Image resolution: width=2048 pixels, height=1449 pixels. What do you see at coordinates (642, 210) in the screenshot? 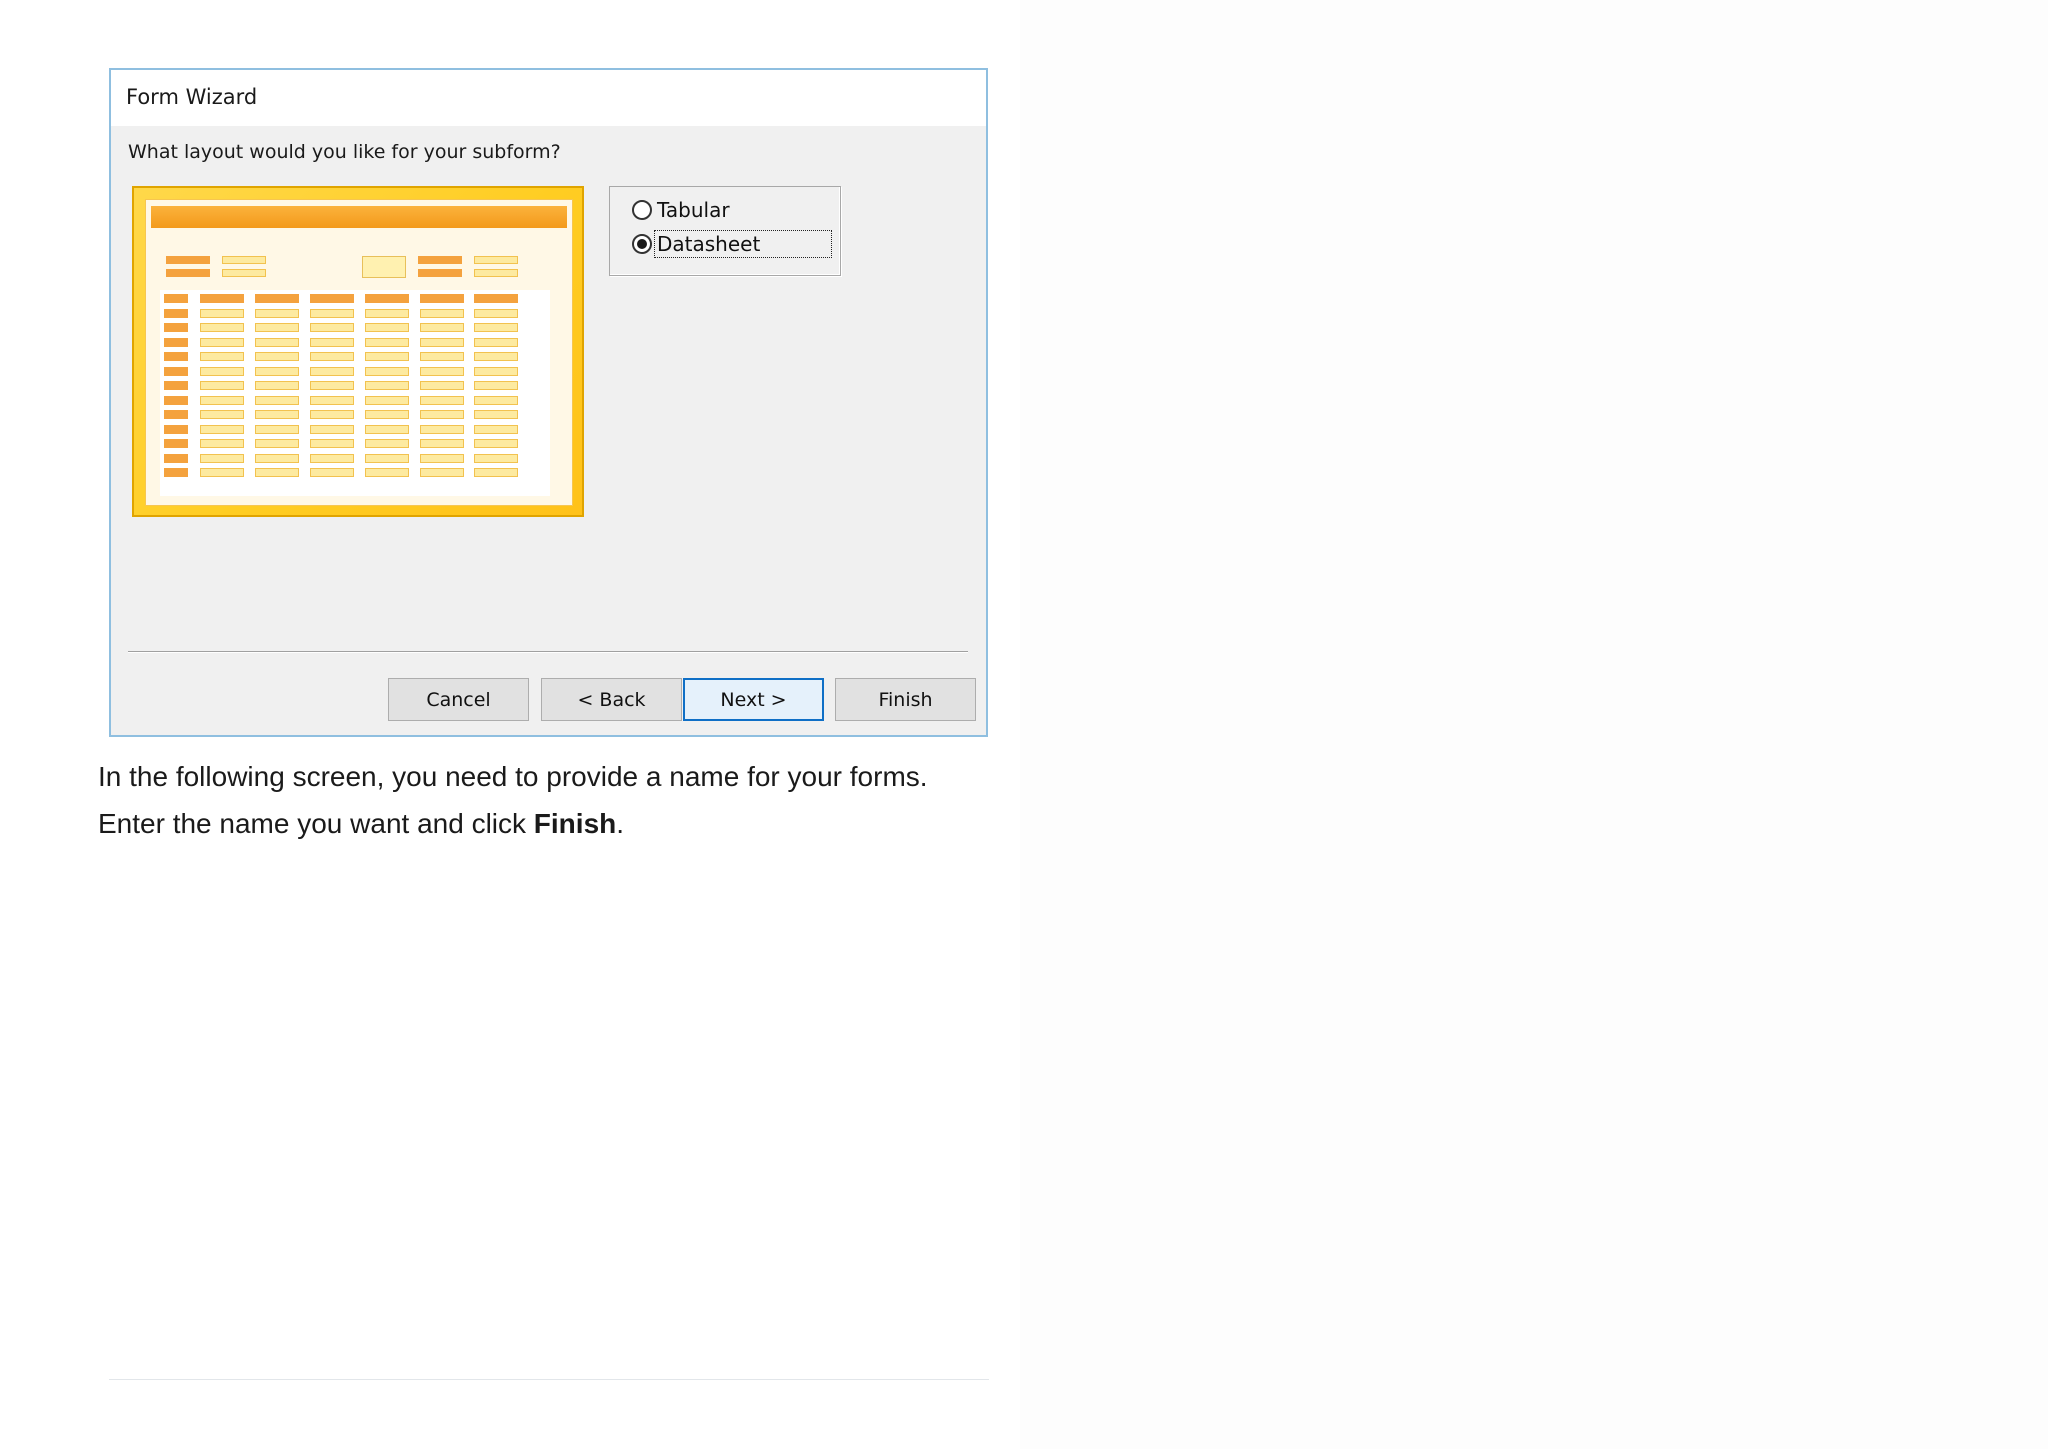
I see `radio-tabular` at bounding box center [642, 210].